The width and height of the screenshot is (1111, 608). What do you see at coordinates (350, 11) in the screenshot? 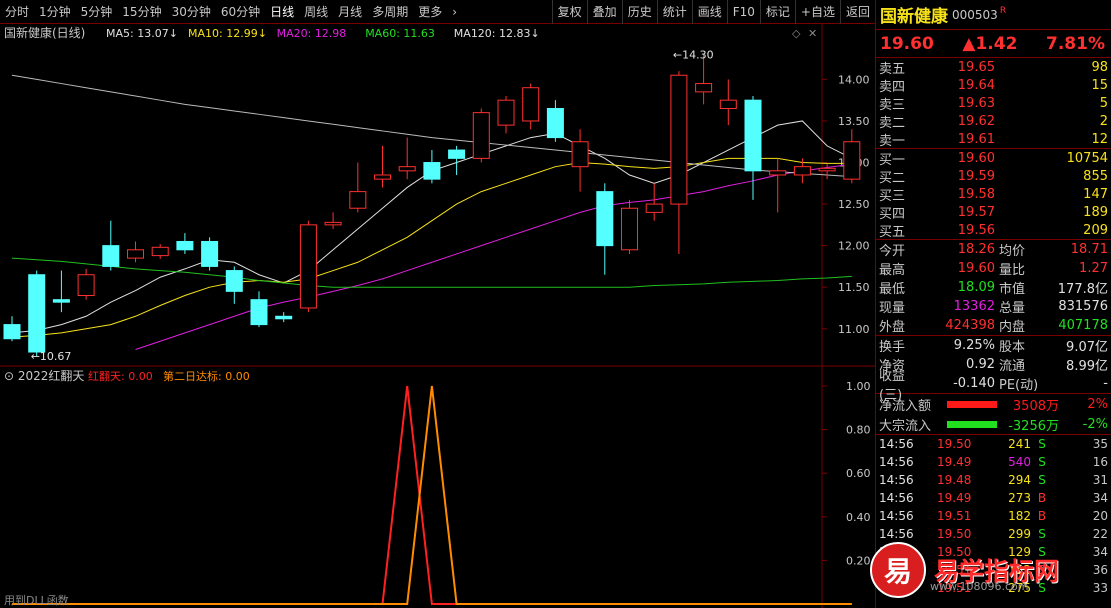
I see `period-tab-8: 月线` at bounding box center [350, 11].